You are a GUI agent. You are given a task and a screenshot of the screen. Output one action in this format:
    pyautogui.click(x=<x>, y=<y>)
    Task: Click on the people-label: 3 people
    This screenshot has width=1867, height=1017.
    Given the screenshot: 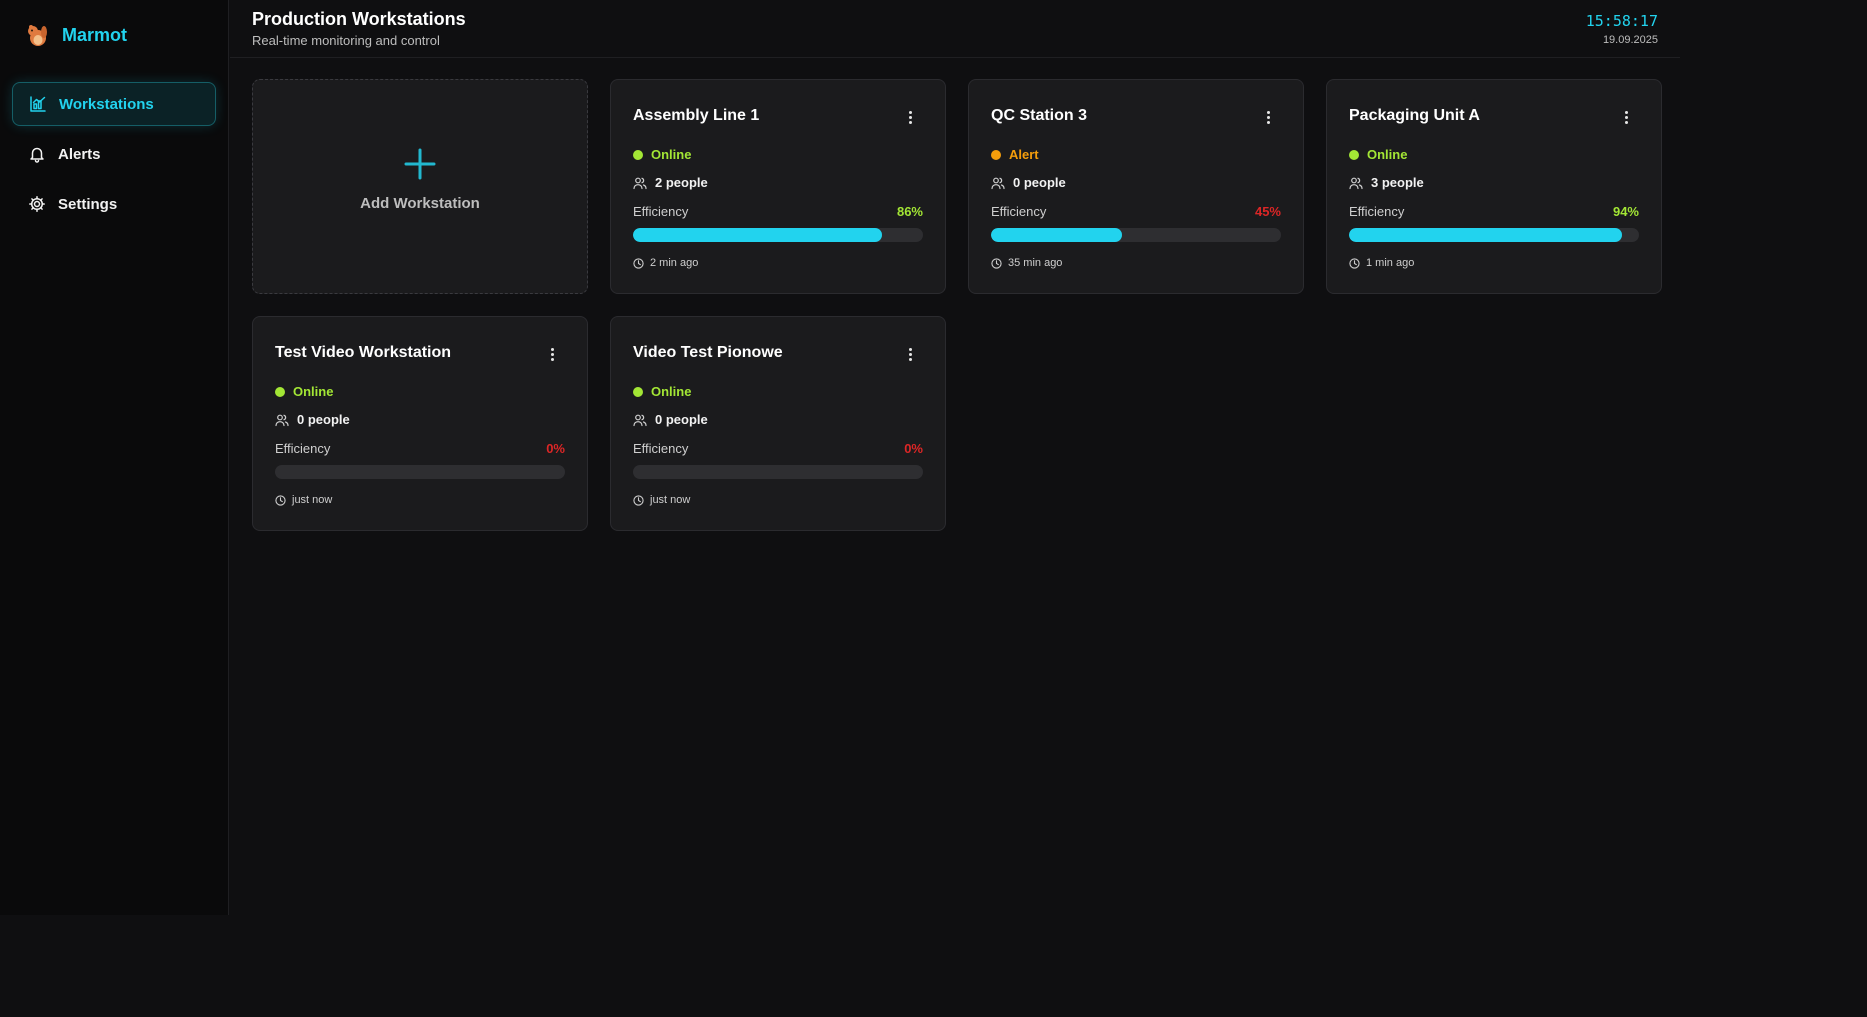 What is the action you would take?
    pyautogui.click(x=1397, y=182)
    